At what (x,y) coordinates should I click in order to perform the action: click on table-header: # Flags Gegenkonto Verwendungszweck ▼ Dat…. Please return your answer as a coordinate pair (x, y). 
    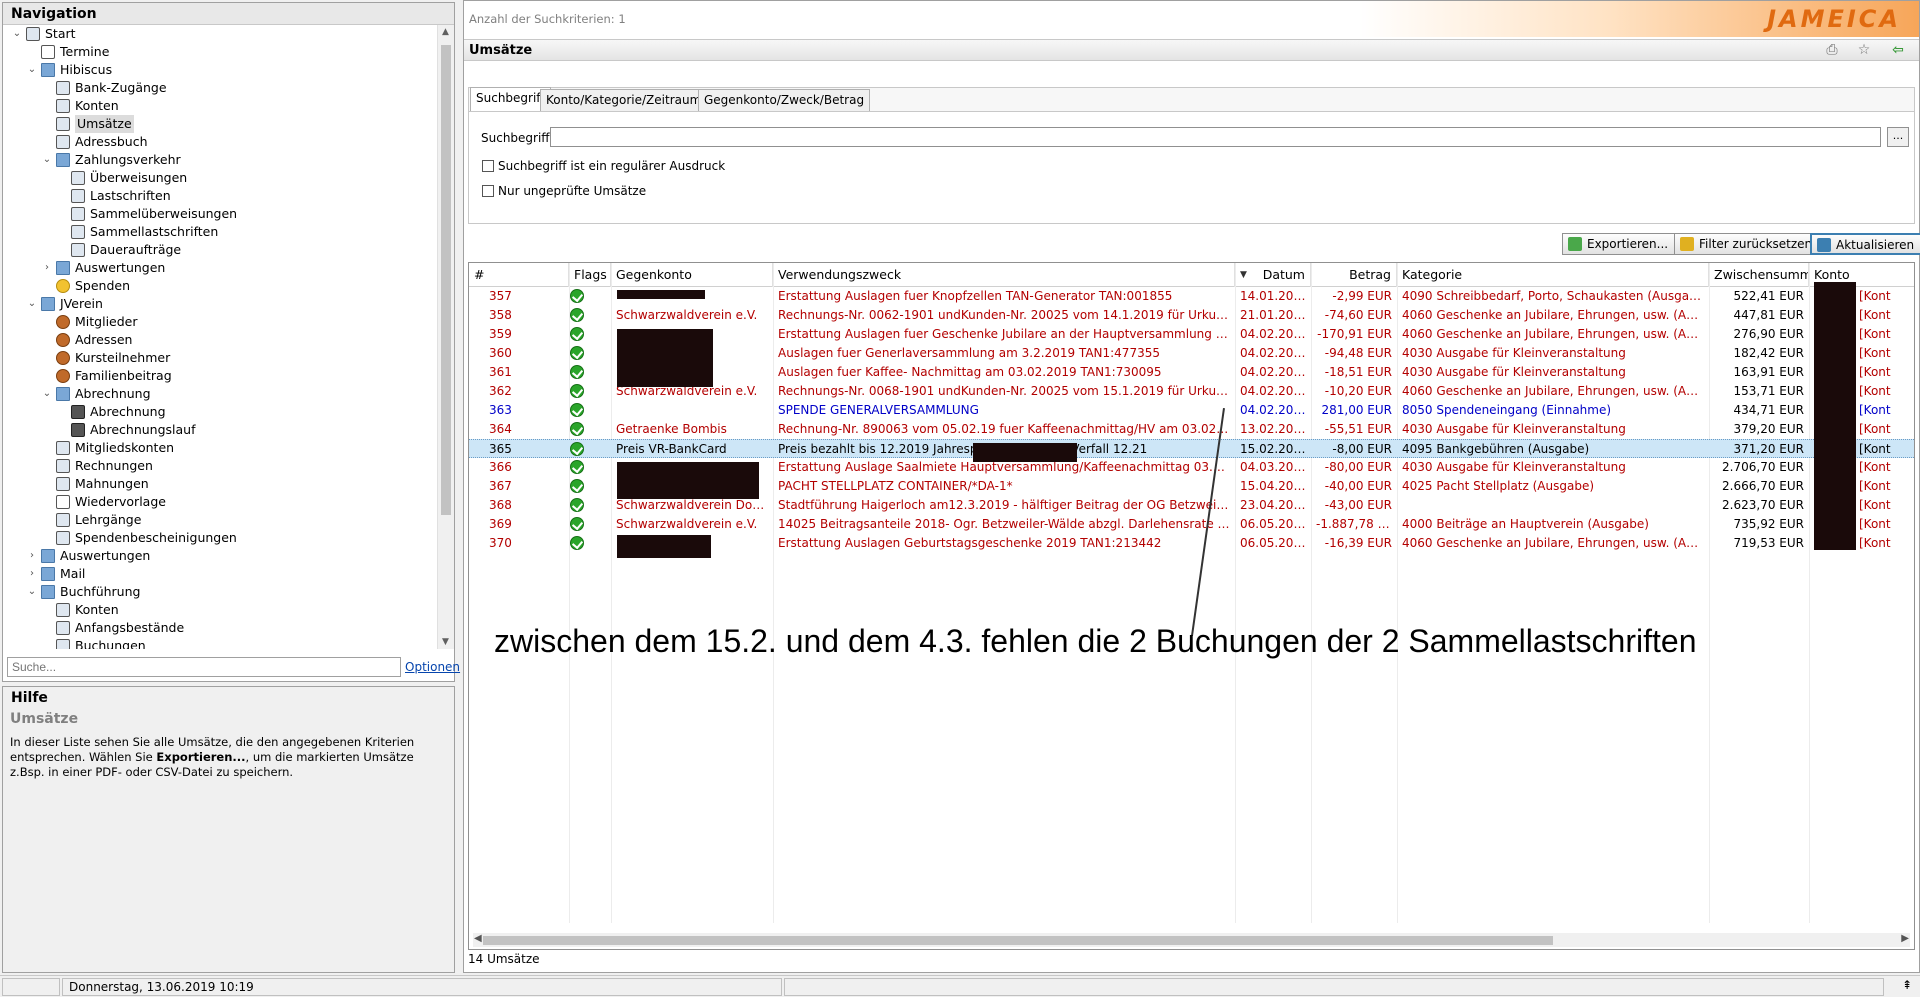
    Looking at the image, I should click on (1191, 275).